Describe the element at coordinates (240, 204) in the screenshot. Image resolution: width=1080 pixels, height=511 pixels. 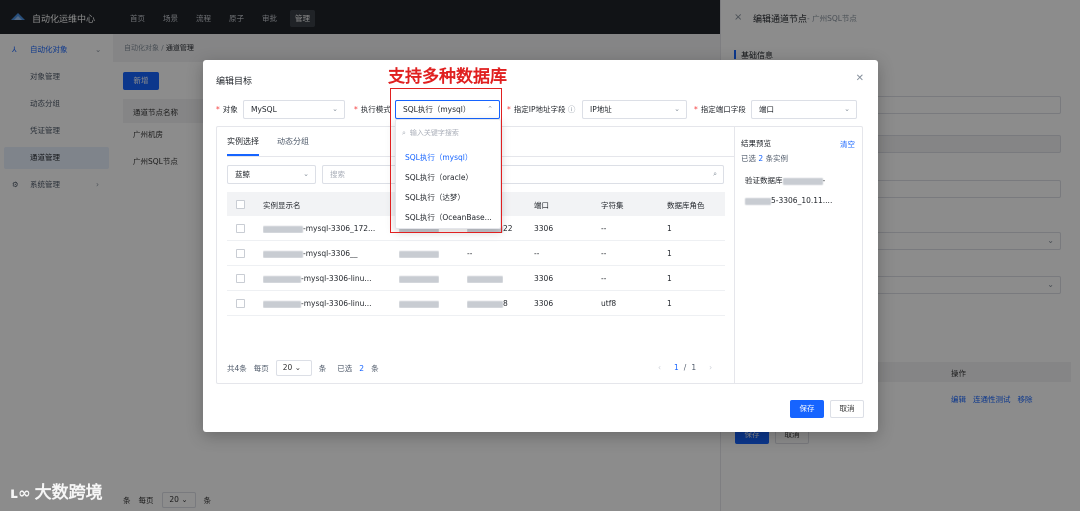
I see `select-all-checkbox` at that location.